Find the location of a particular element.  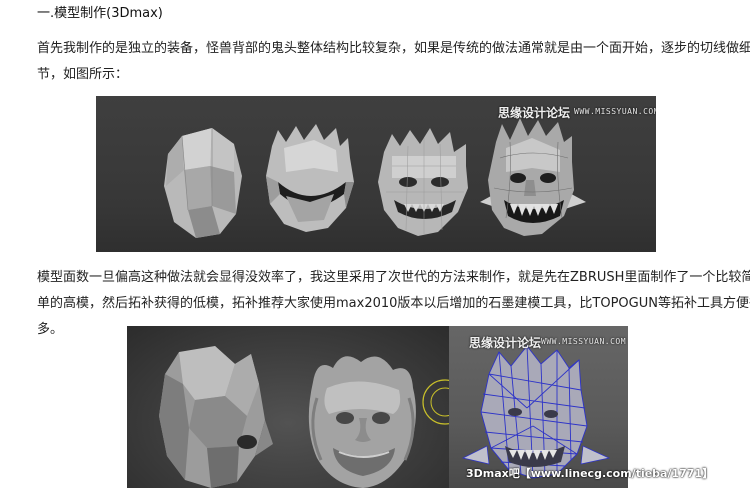

wireframe-head is located at coordinates (536, 412).